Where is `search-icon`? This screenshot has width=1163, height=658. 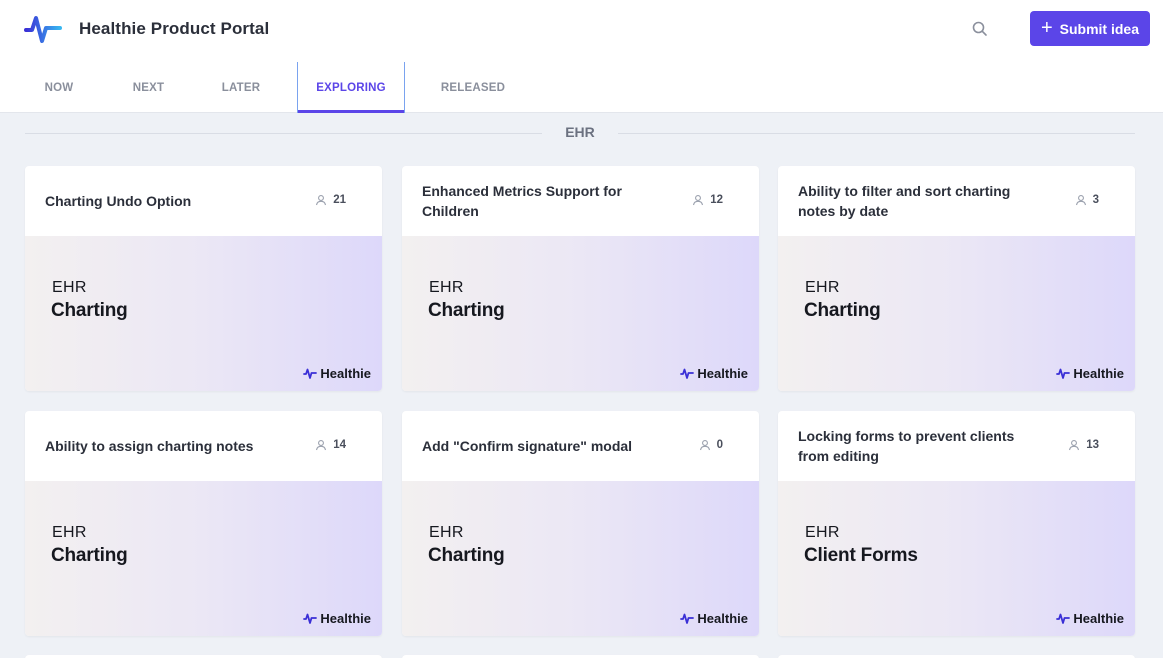 search-icon is located at coordinates (980, 29).